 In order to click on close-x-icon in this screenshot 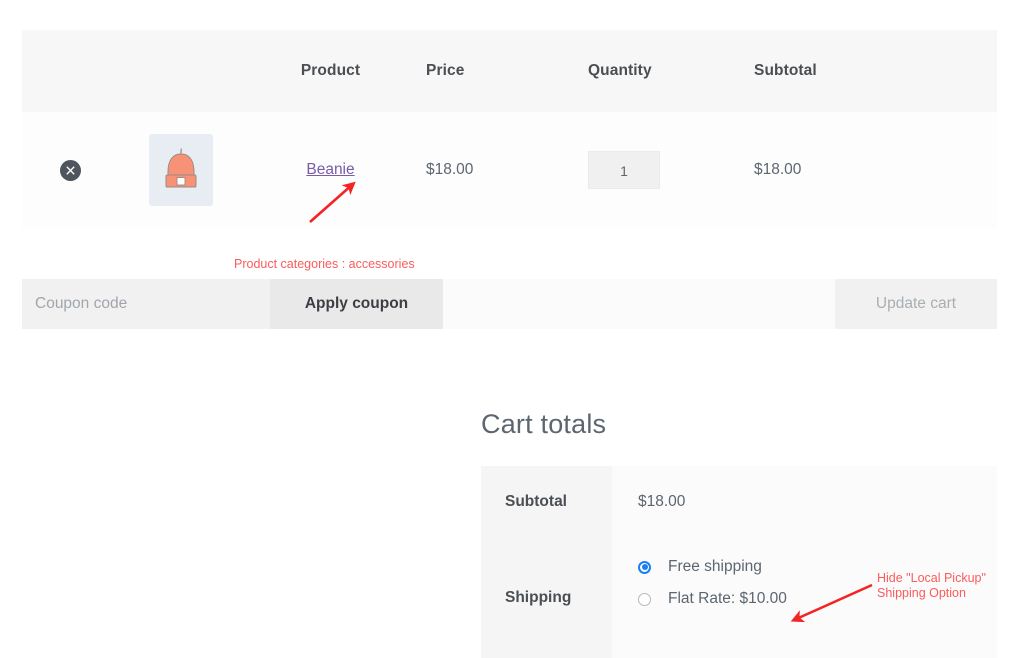, I will do `click(70, 170)`.